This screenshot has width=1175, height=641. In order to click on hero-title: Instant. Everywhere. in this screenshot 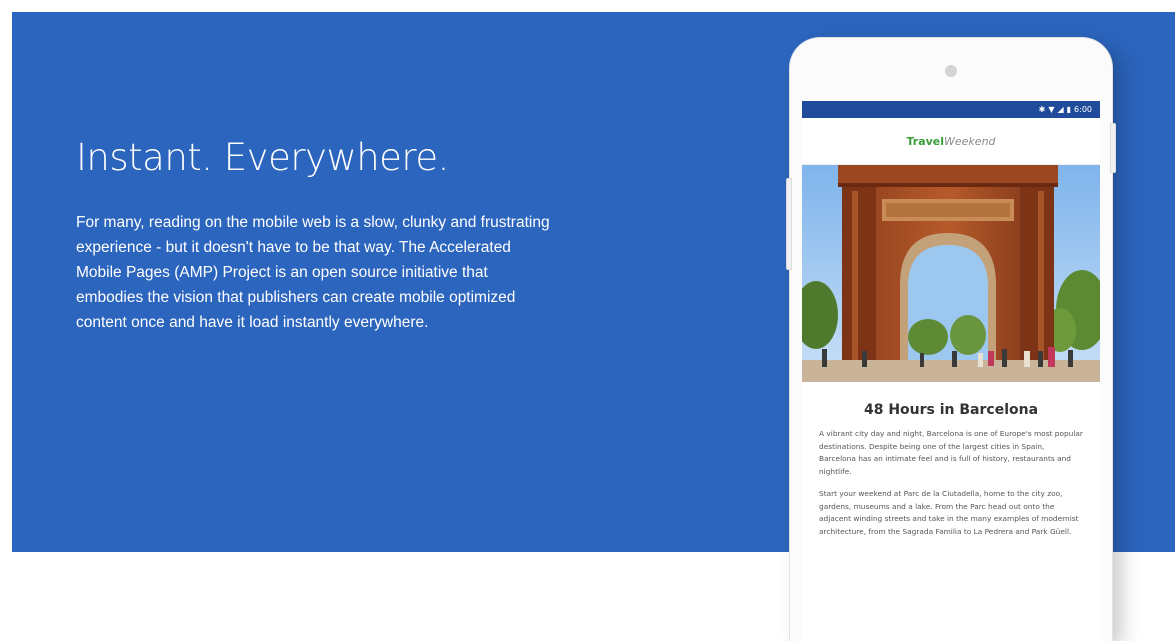, I will do `click(262, 157)`.